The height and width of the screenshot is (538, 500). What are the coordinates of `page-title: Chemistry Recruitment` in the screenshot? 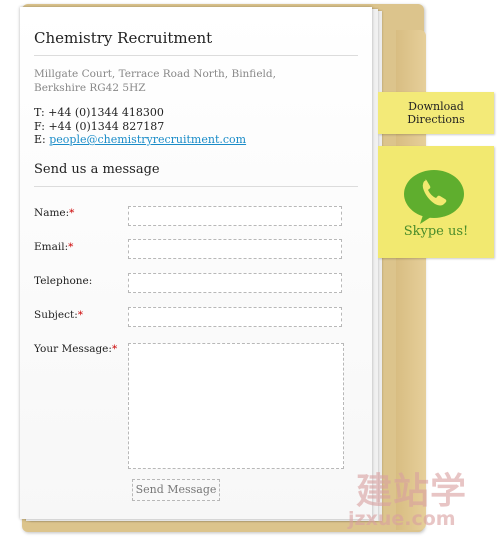 It's located at (123, 38).